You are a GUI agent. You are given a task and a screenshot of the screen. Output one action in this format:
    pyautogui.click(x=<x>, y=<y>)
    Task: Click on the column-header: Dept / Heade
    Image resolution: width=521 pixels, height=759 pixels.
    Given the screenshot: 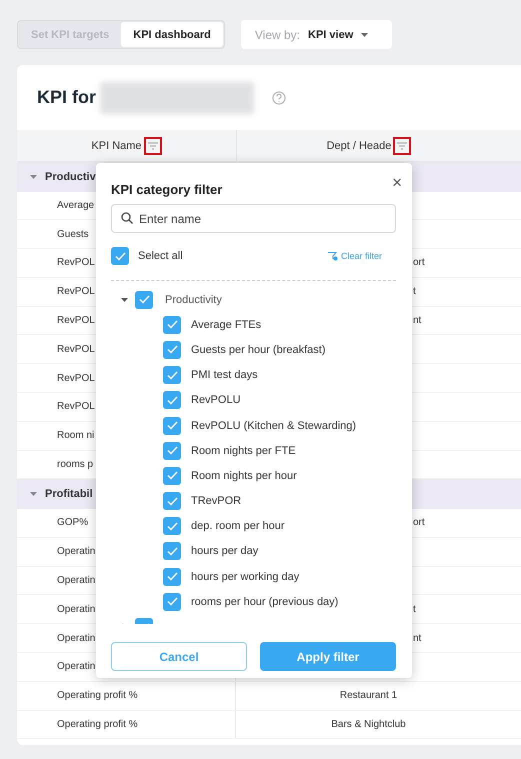 What is the action you would take?
    pyautogui.click(x=359, y=146)
    